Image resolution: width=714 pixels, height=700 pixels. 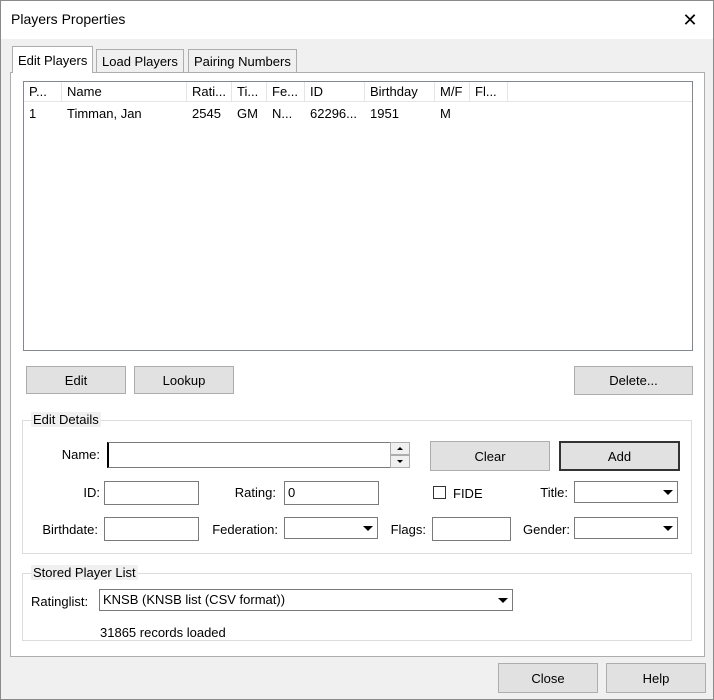 I want to click on edit-details-legend: Edit Details, so click(x=66, y=419).